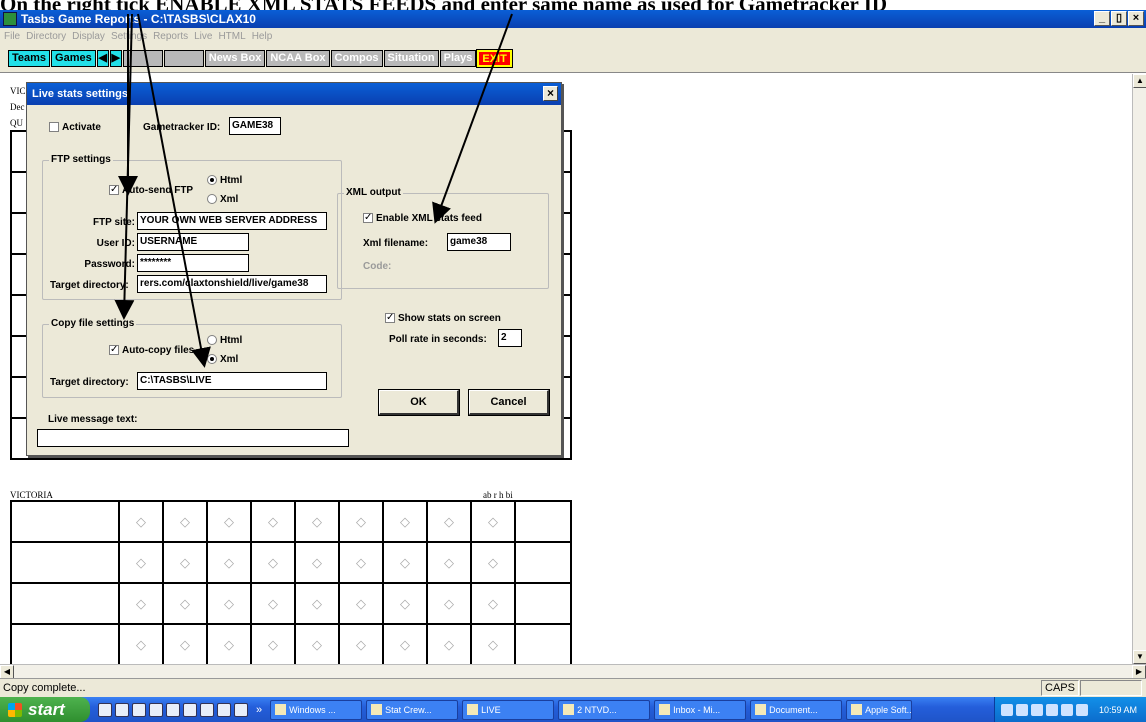  Describe the element at coordinates (151, 350) in the screenshot. I see `auto-copy-checkbox: ✓ Auto-copy files` at that location.